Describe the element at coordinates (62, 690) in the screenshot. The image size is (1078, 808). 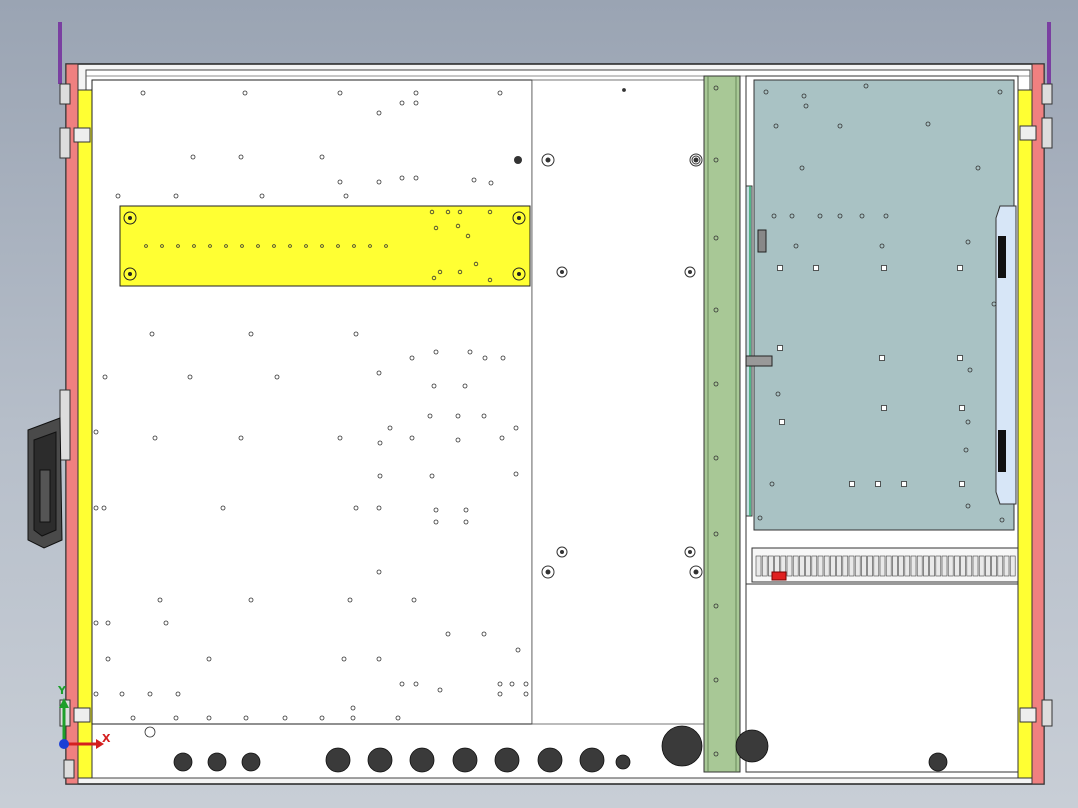
I see `axis-y-label: Y` at that location.